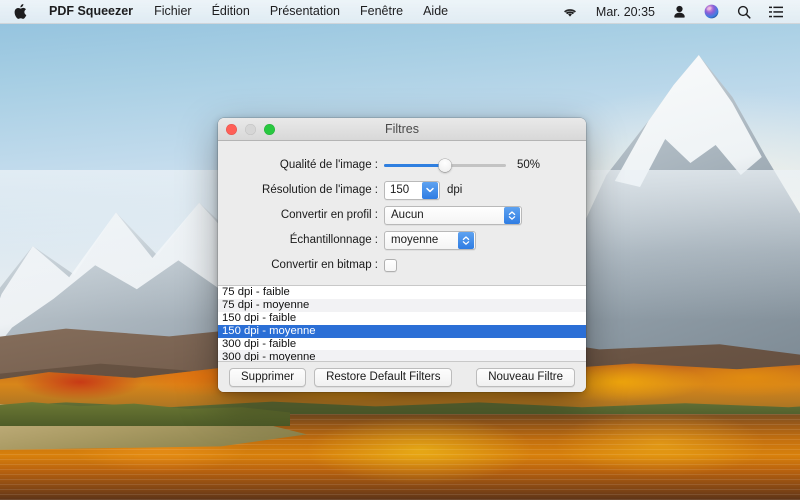 The width and height of the screenshot is (800, 500). What do you see at coordinates (266, 305) in the screenshot?
I see `filter-list-row-label: 75 dpi - moyenne` at bounding box center [266, 305].